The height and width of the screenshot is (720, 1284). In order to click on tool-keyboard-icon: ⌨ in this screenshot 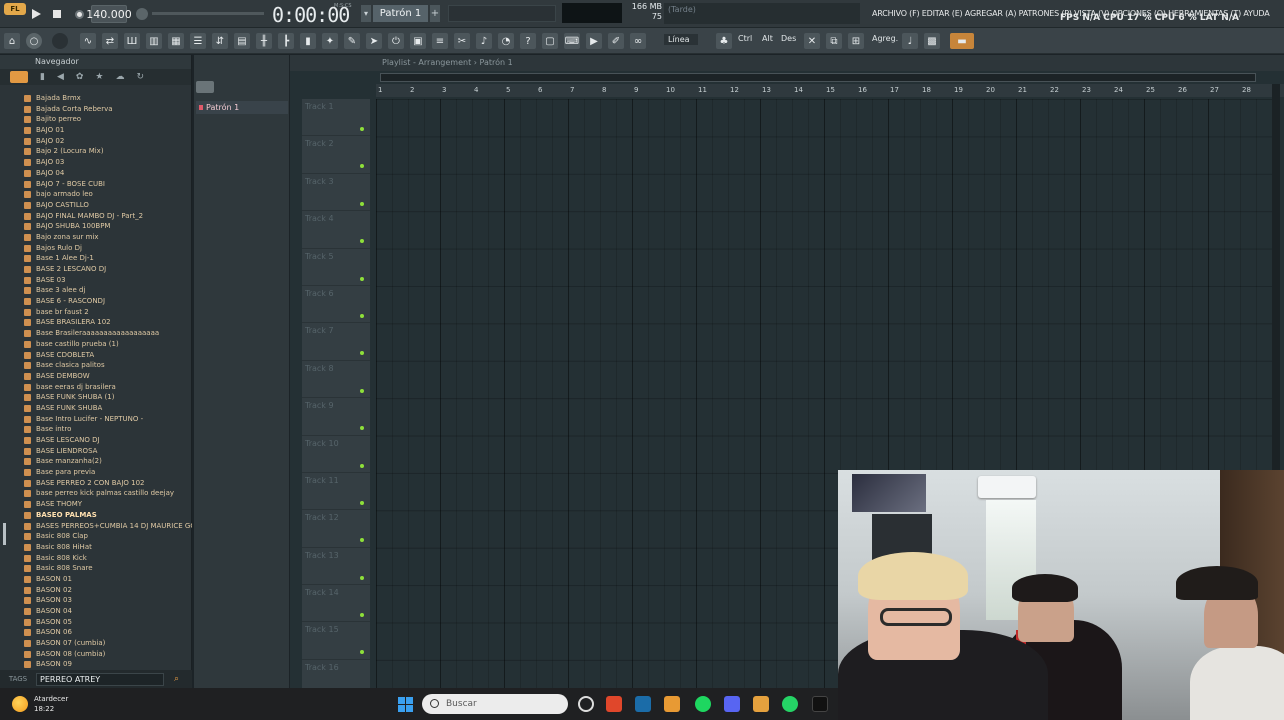, I will do `click(572, 41)`.